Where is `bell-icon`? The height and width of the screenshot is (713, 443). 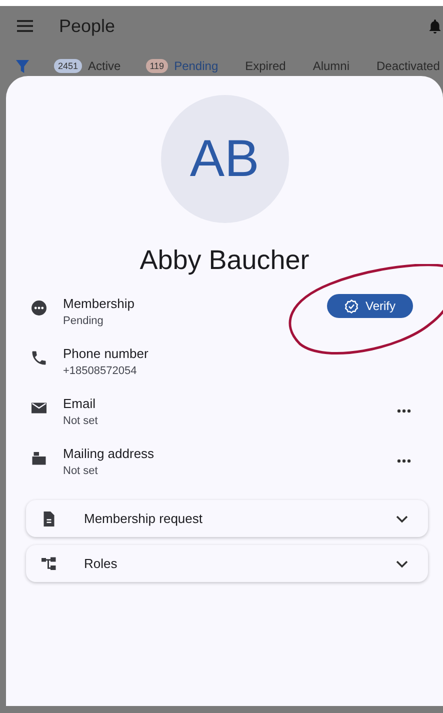
bell-icon is located at coordinates (435, 26).